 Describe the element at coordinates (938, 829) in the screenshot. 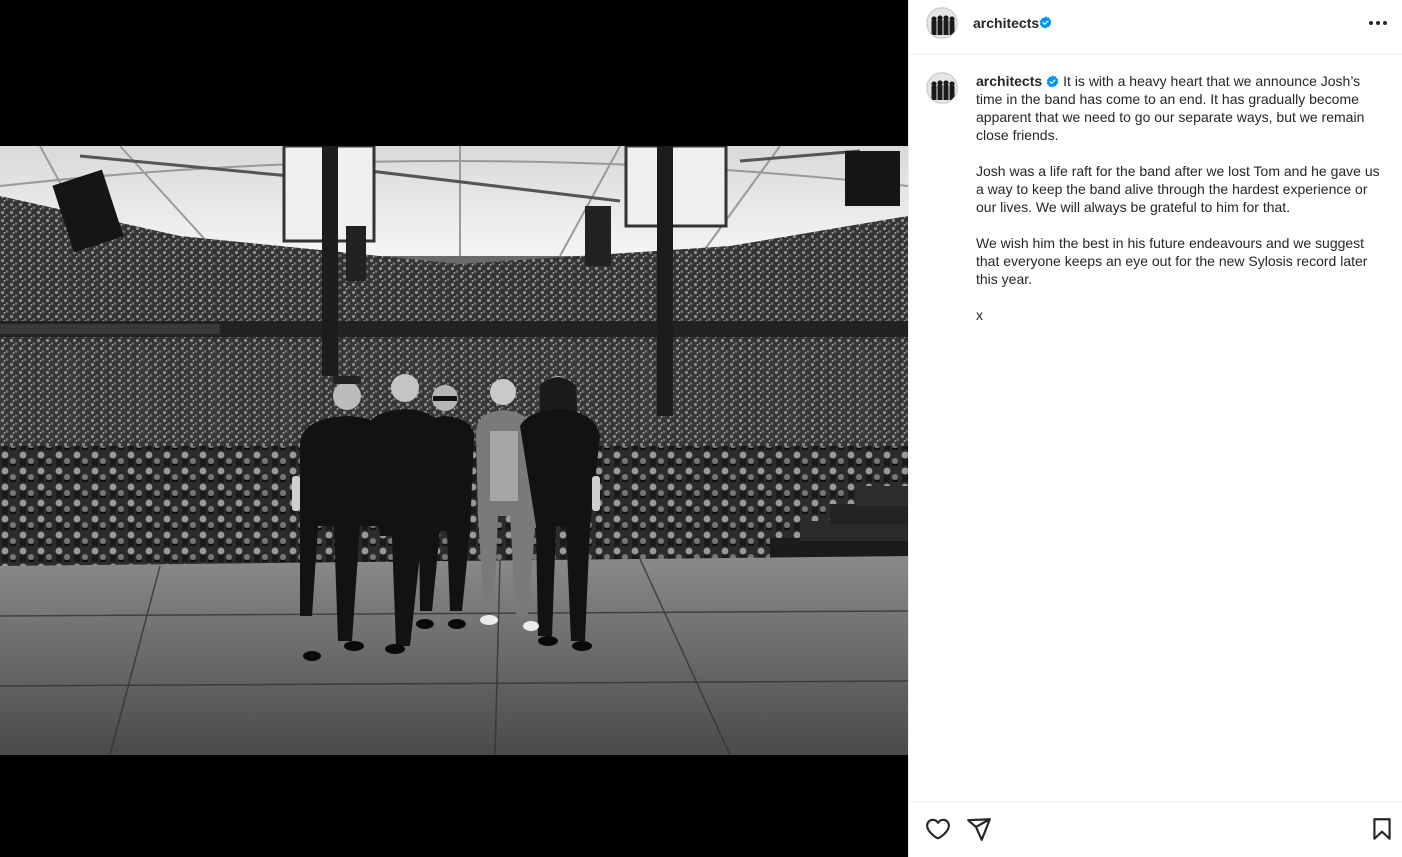

I see `heart-icon` at that location.